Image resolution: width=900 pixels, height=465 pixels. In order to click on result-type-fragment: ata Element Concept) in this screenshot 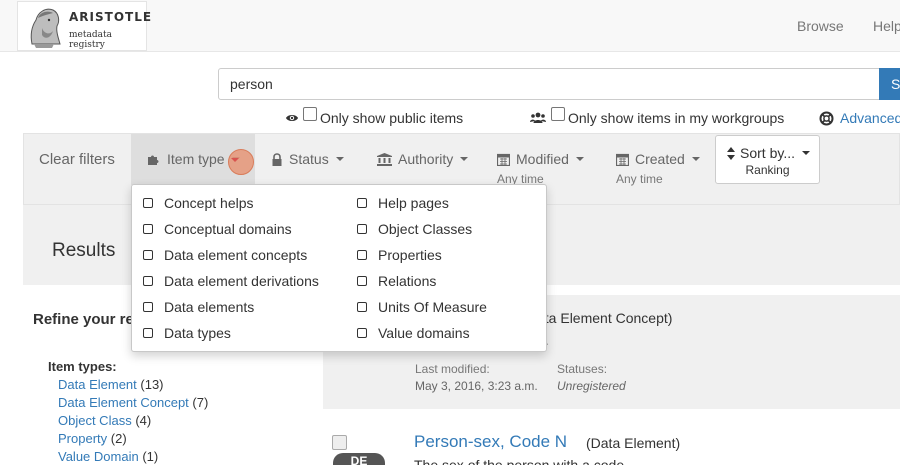, I will do `click(605, 318)`.